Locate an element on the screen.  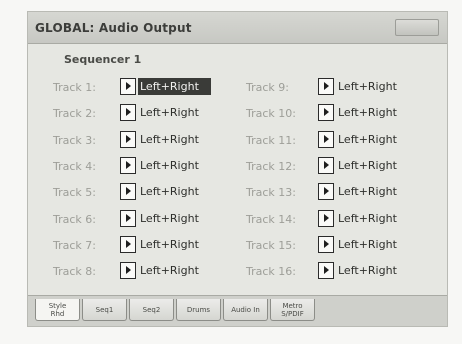
track-label: Track 16: is located at coordinates (271, 272).